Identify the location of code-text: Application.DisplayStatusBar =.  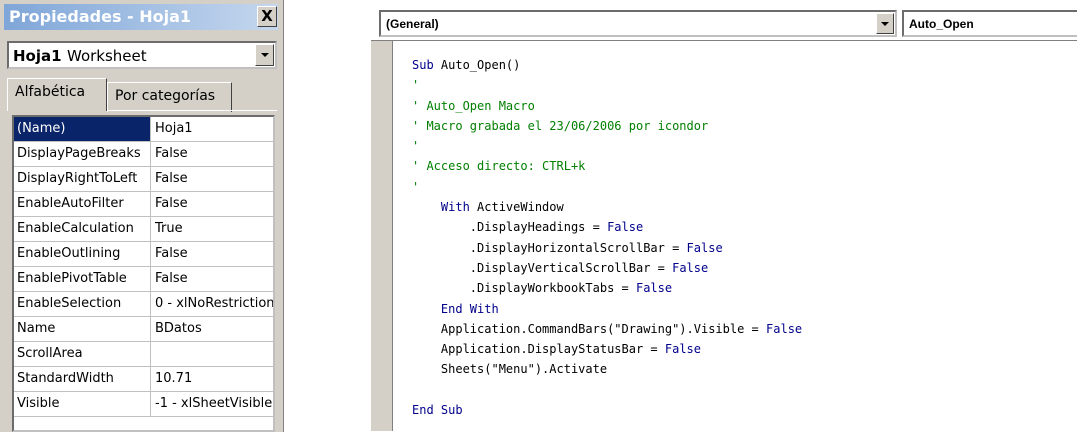
(538, 349).